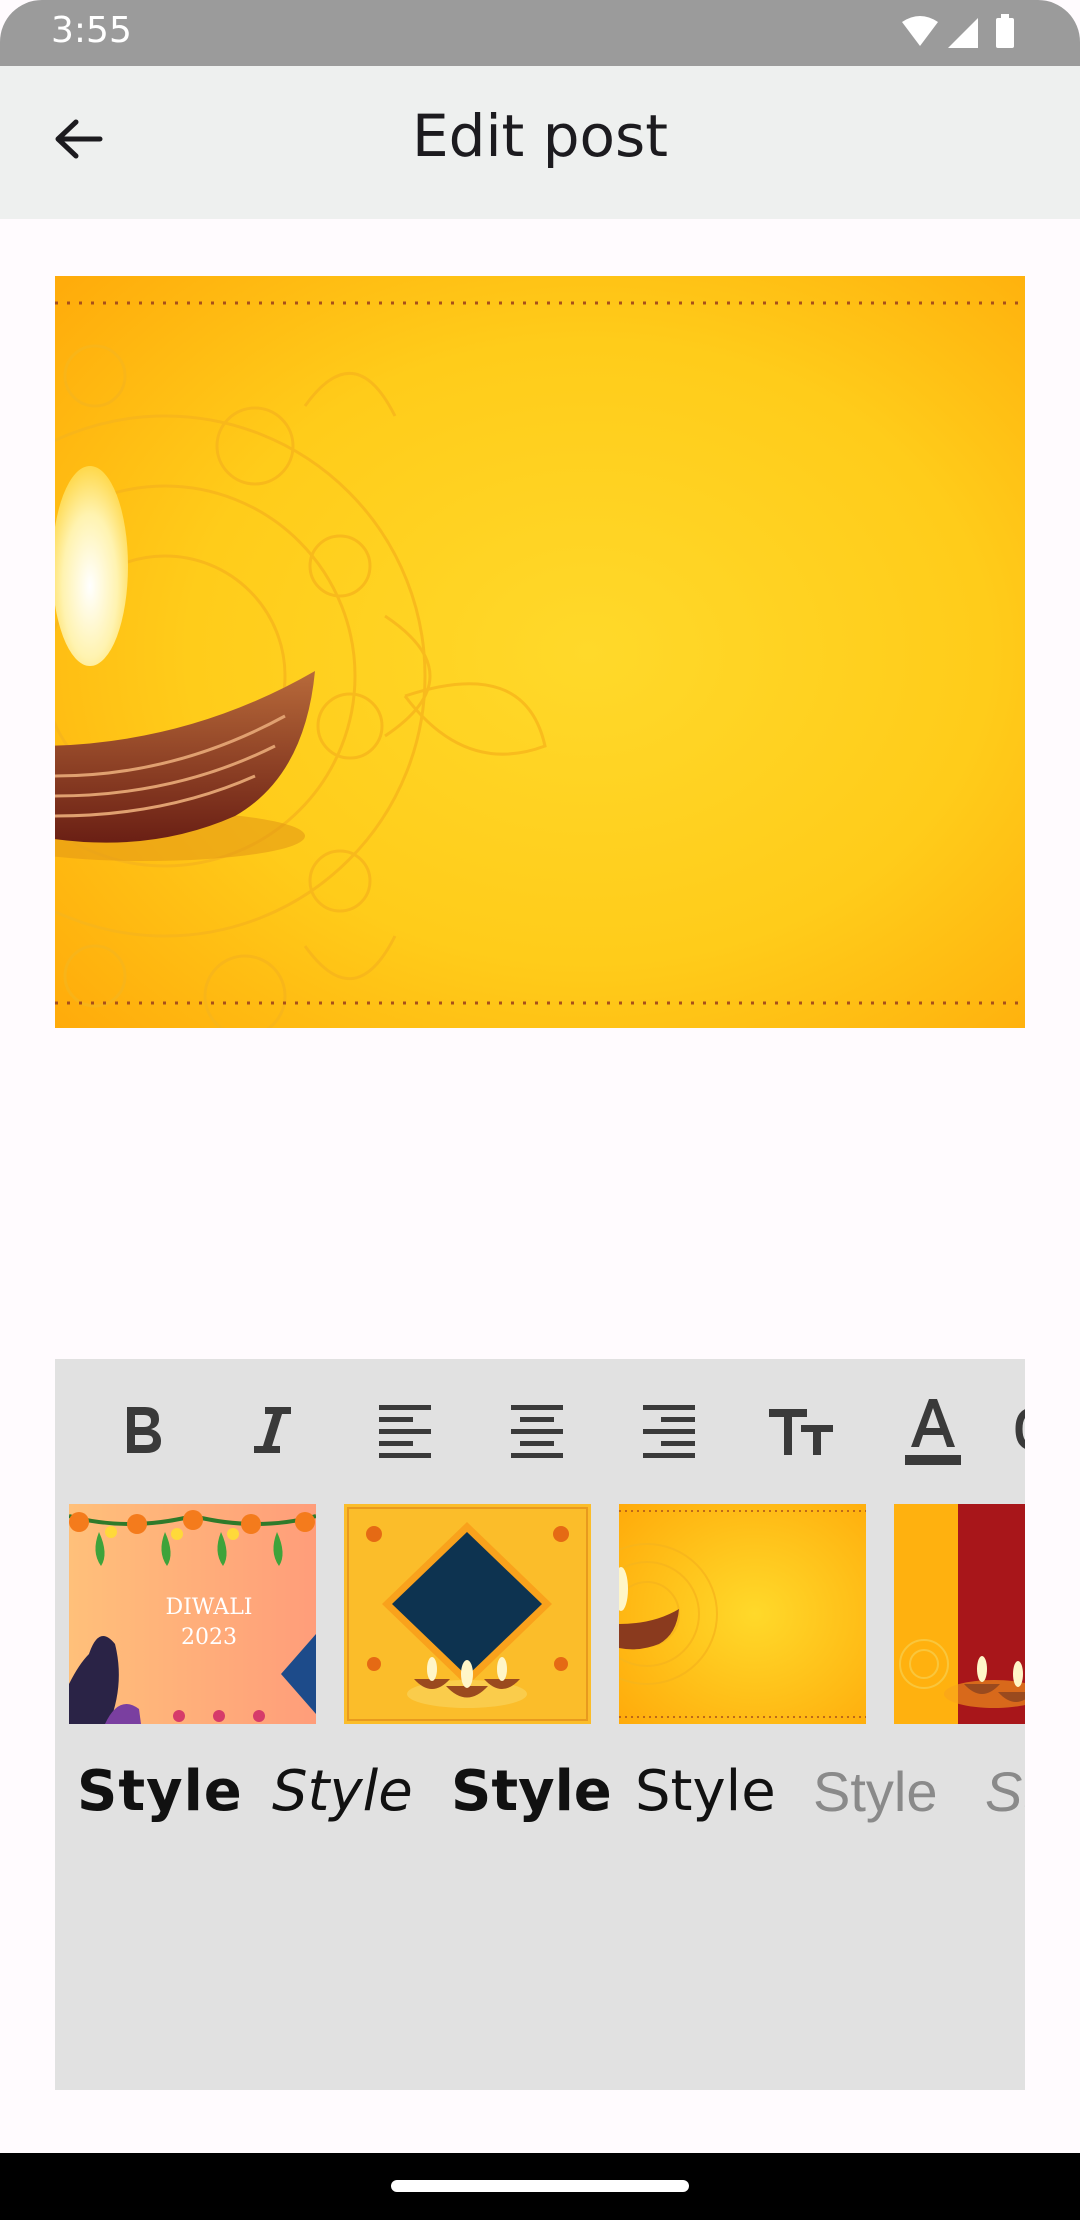 Image resolution: width=1080 pixels, height=2220 pixels. Describe the element at coordinates (705, 1791) in the screenshot. I see `style-option-regular: Style` at that location.